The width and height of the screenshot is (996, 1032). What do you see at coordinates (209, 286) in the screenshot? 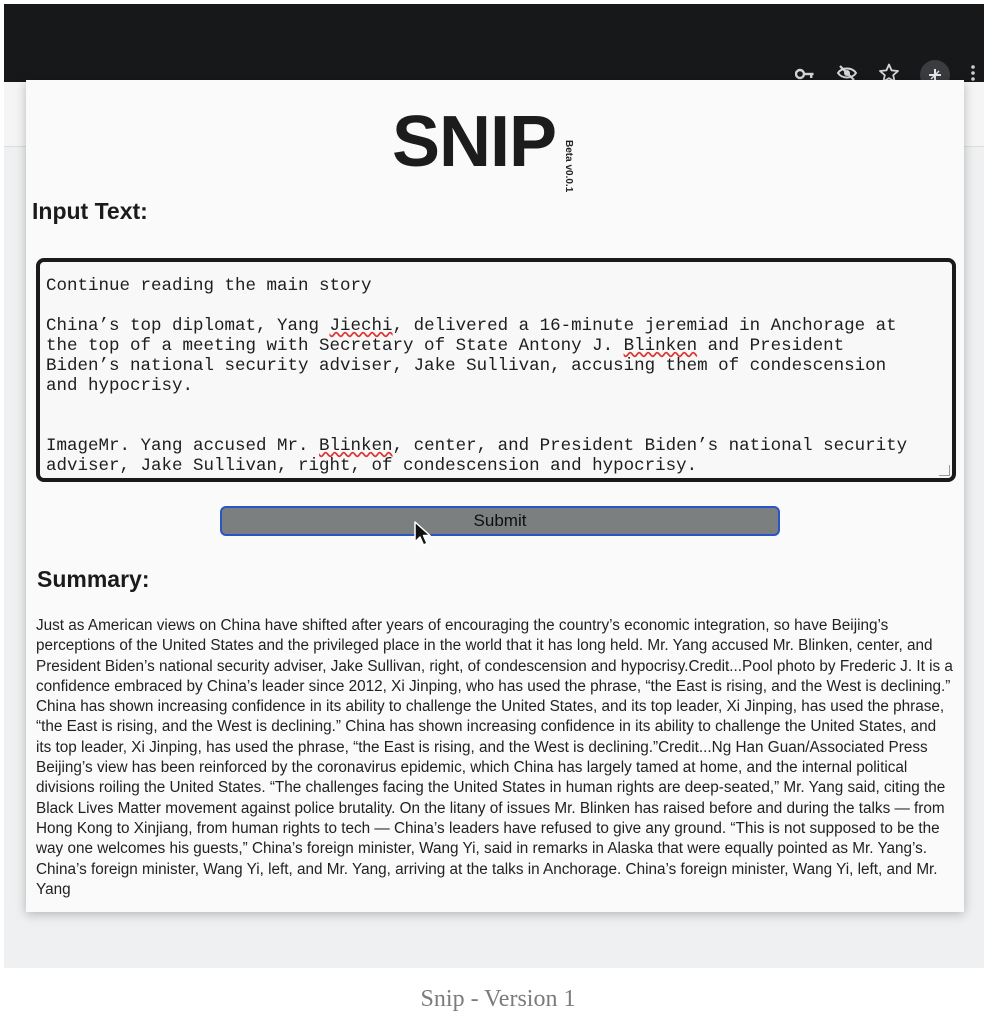
I see `input-line-1: Continue reading the main story` at bounding box center [209, 286].